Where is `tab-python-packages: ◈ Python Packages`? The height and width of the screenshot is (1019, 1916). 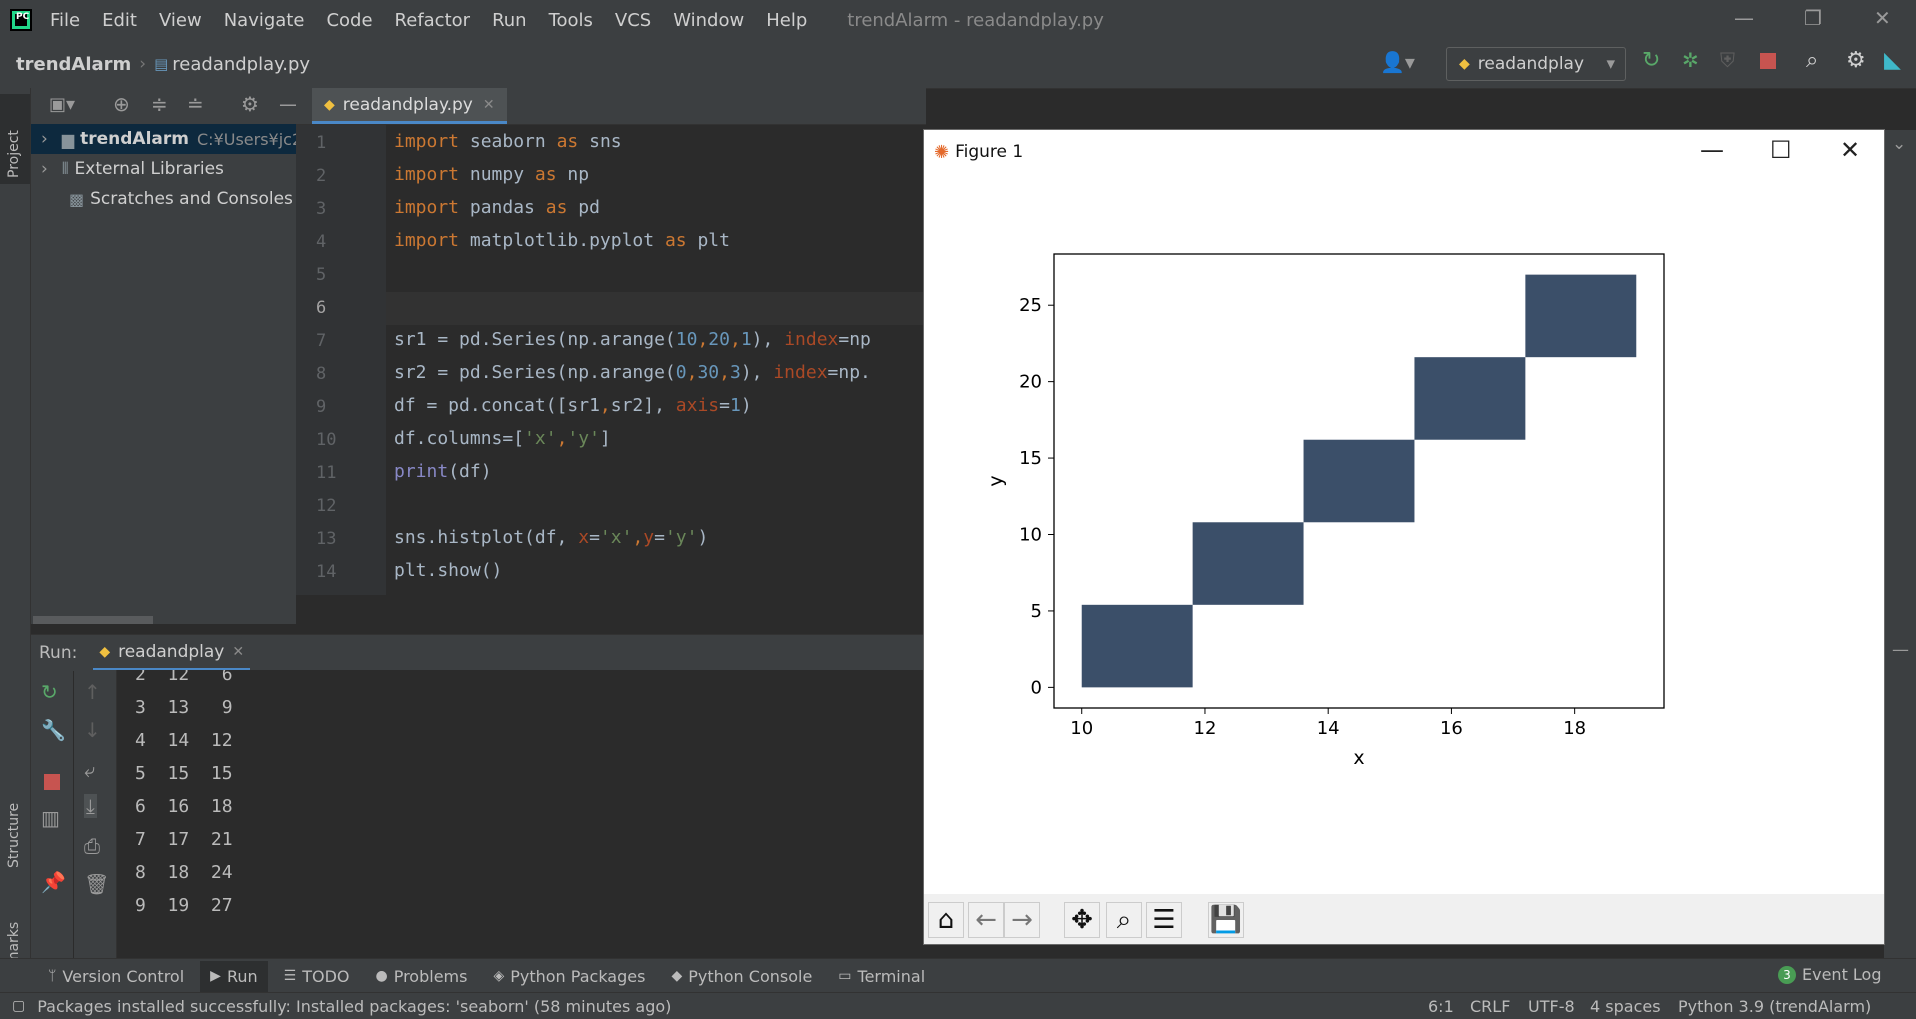 tab-python-packages: ◈ Python Packages is located at coordinates (569, 976).